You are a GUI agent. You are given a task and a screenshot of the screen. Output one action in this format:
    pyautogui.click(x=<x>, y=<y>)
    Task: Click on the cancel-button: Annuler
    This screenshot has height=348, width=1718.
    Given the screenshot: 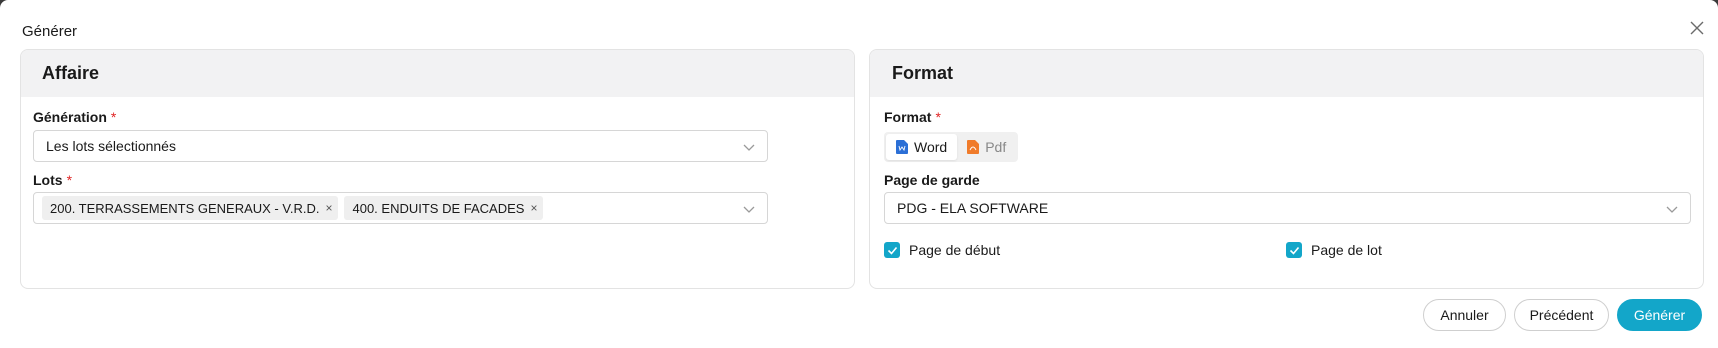 What is the action you would take?
    pyautogui.click(x=1464, y=315)
    